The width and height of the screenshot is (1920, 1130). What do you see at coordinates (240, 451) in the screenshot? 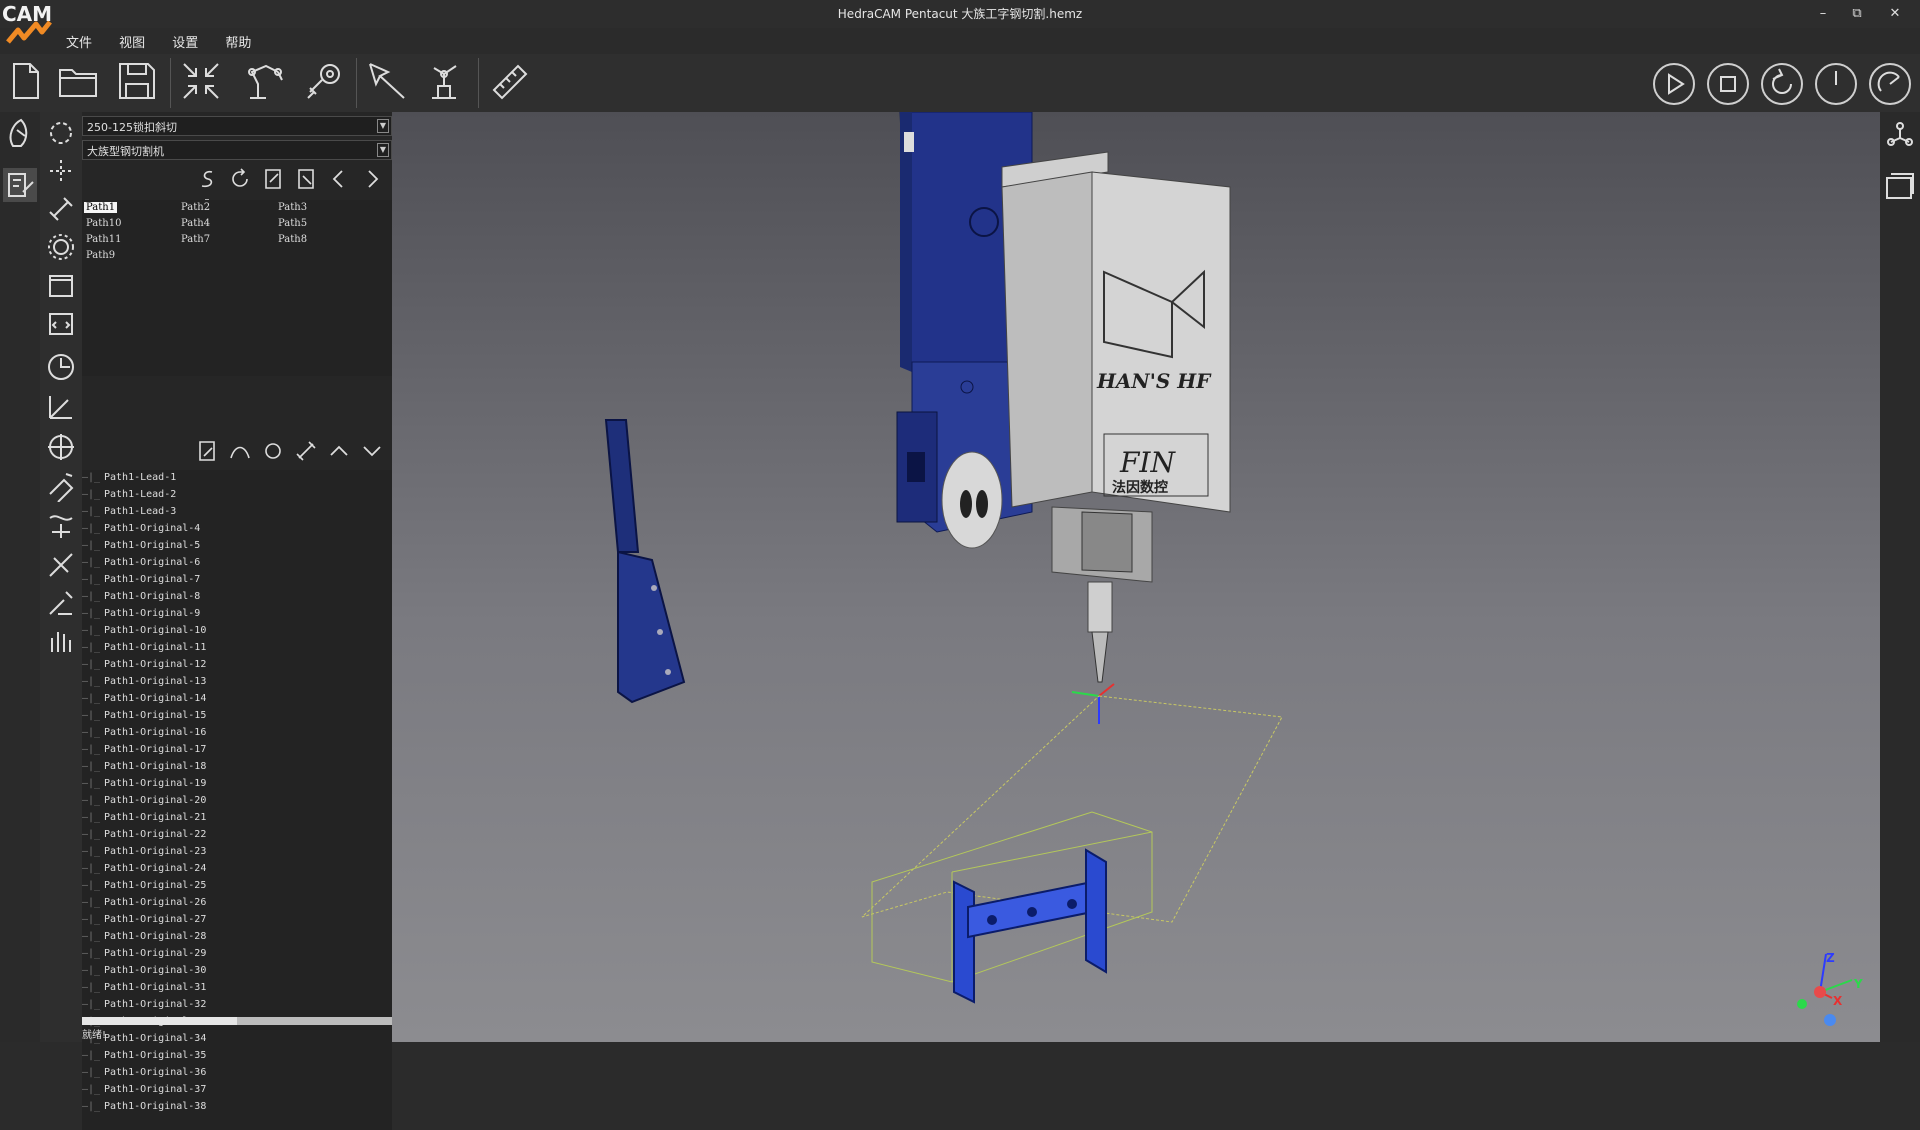
I see `arc-icon` at bounding box center [240, 451].